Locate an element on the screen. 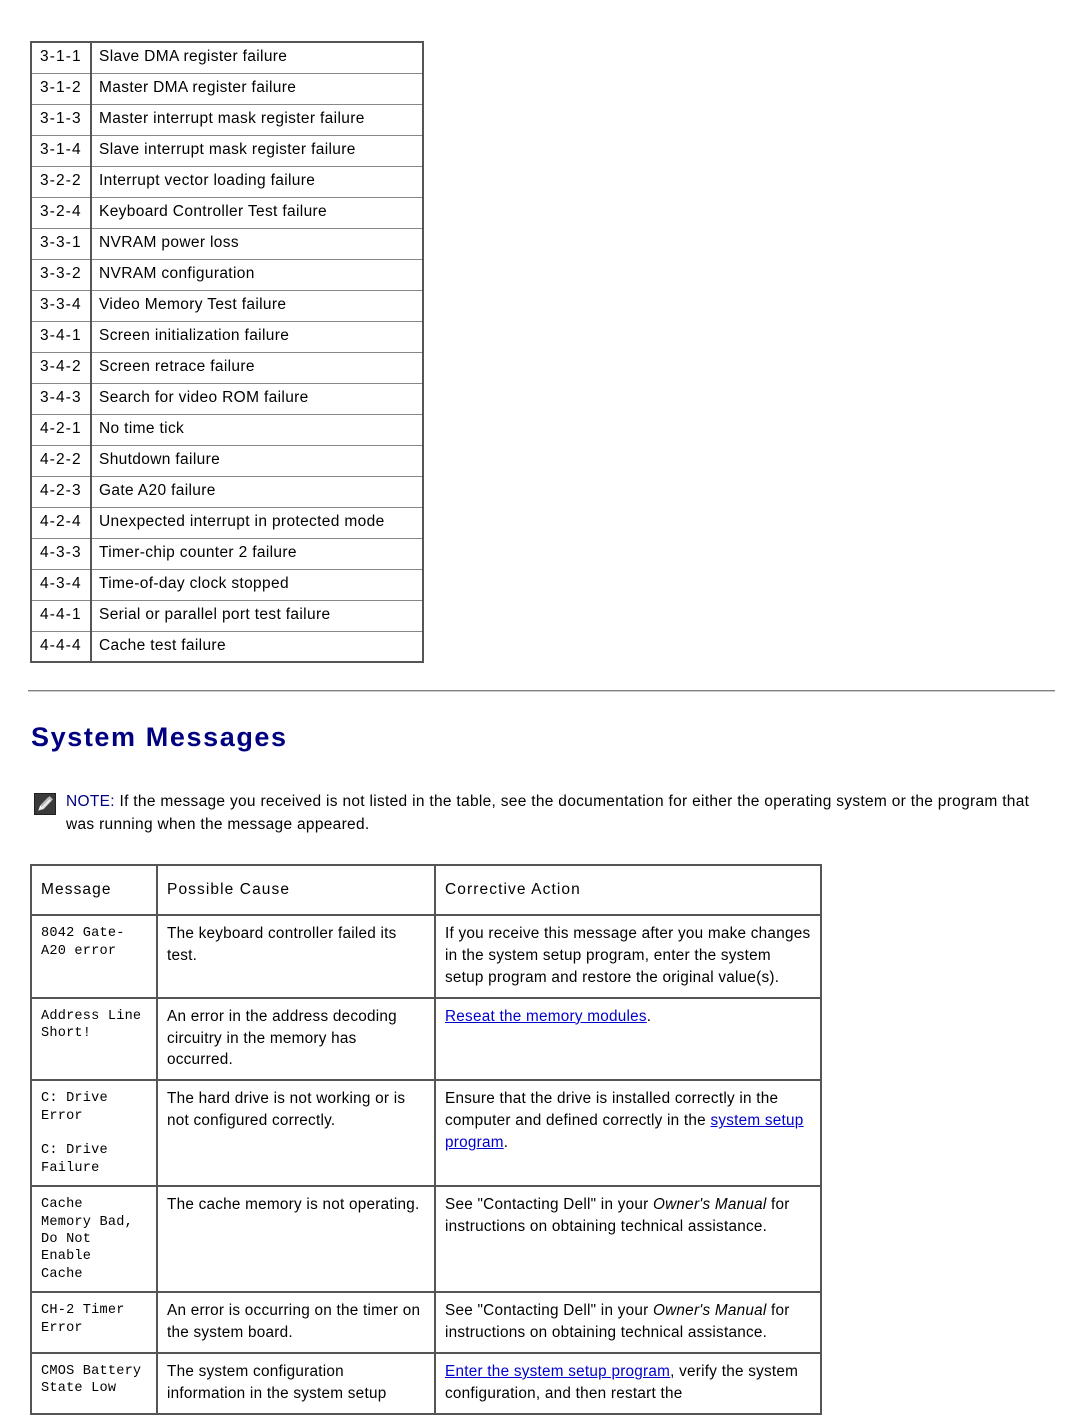 This screenshot has width=1080, height=1415. corrective-action-cell: Reseat the memory modules. is located at coordinates (628, 1039).